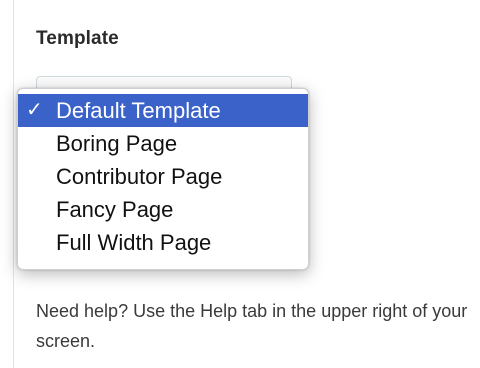 This screenshot has height=368, width=480. I want to click on menu-item-label: Full Width Page, so click(134, 242).